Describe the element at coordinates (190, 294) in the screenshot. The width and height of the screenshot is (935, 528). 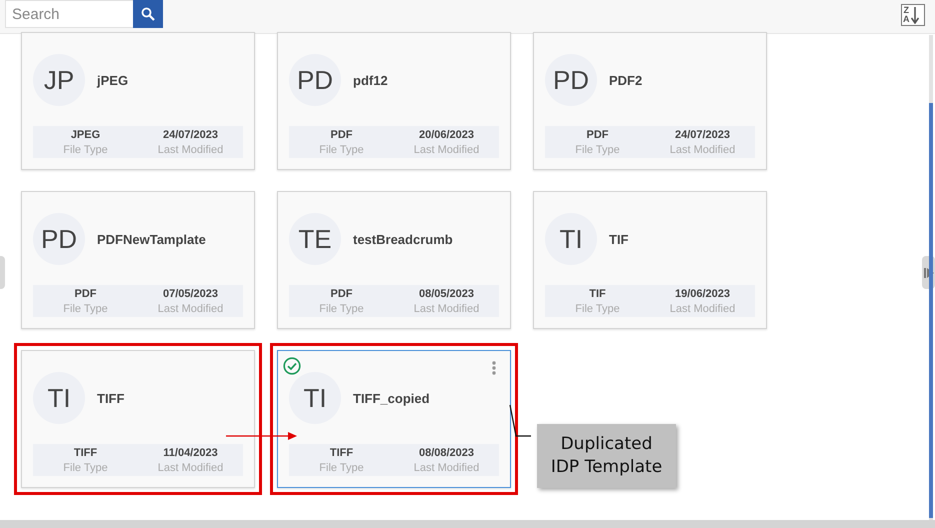
I see `modified-date: 07/05/2023` at that location.